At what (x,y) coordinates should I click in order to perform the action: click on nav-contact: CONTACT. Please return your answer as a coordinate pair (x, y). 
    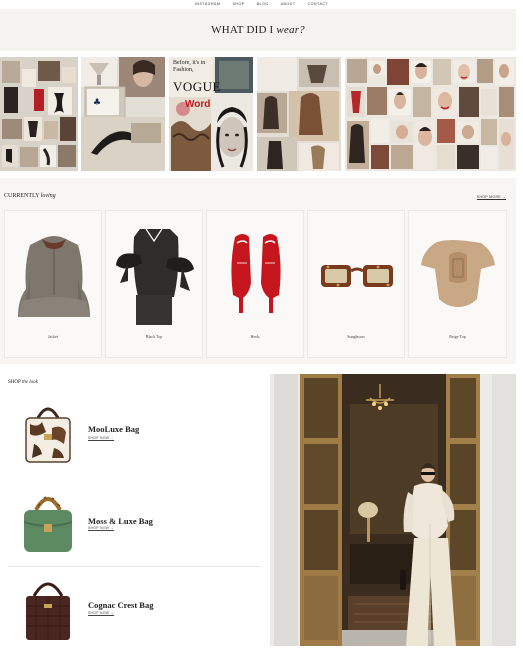
    Looking at the image, I should click on (318, 4).